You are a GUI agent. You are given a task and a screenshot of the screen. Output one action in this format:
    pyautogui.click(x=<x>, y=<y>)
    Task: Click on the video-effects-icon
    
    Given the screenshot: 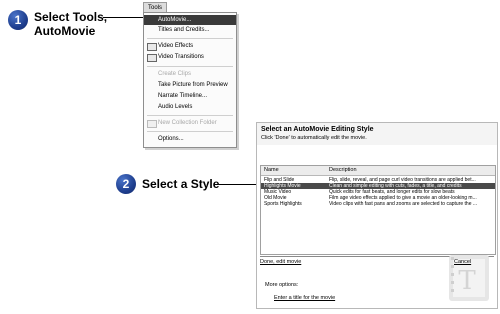 What is the action you would take?
    pyautogui.click(x=152, y=47)
    